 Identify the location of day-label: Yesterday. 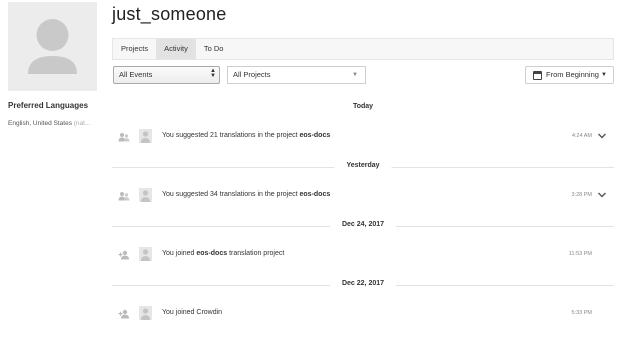
(363, 165).